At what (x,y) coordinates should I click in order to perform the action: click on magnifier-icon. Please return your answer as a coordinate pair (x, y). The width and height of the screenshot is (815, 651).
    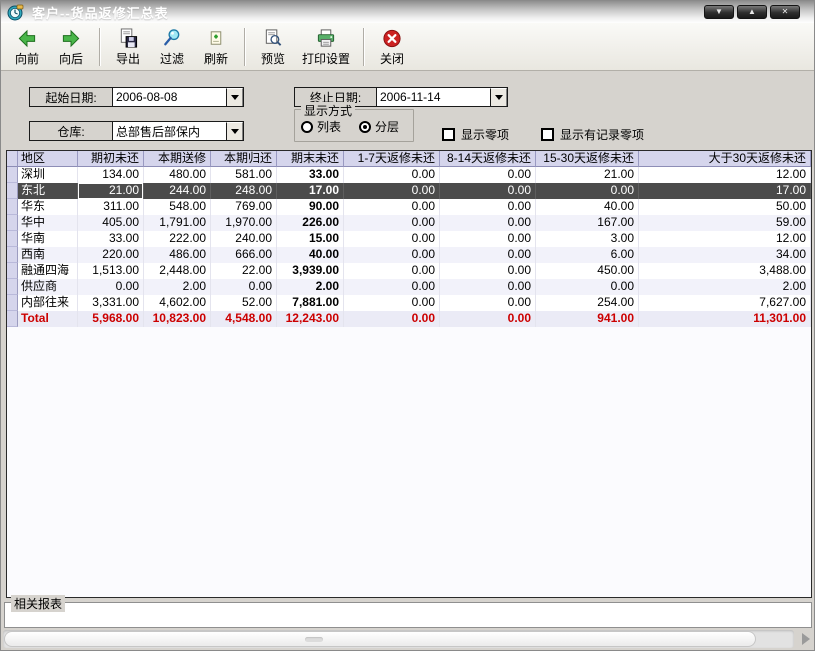
    Looking at the image, I should click on (172, 37).